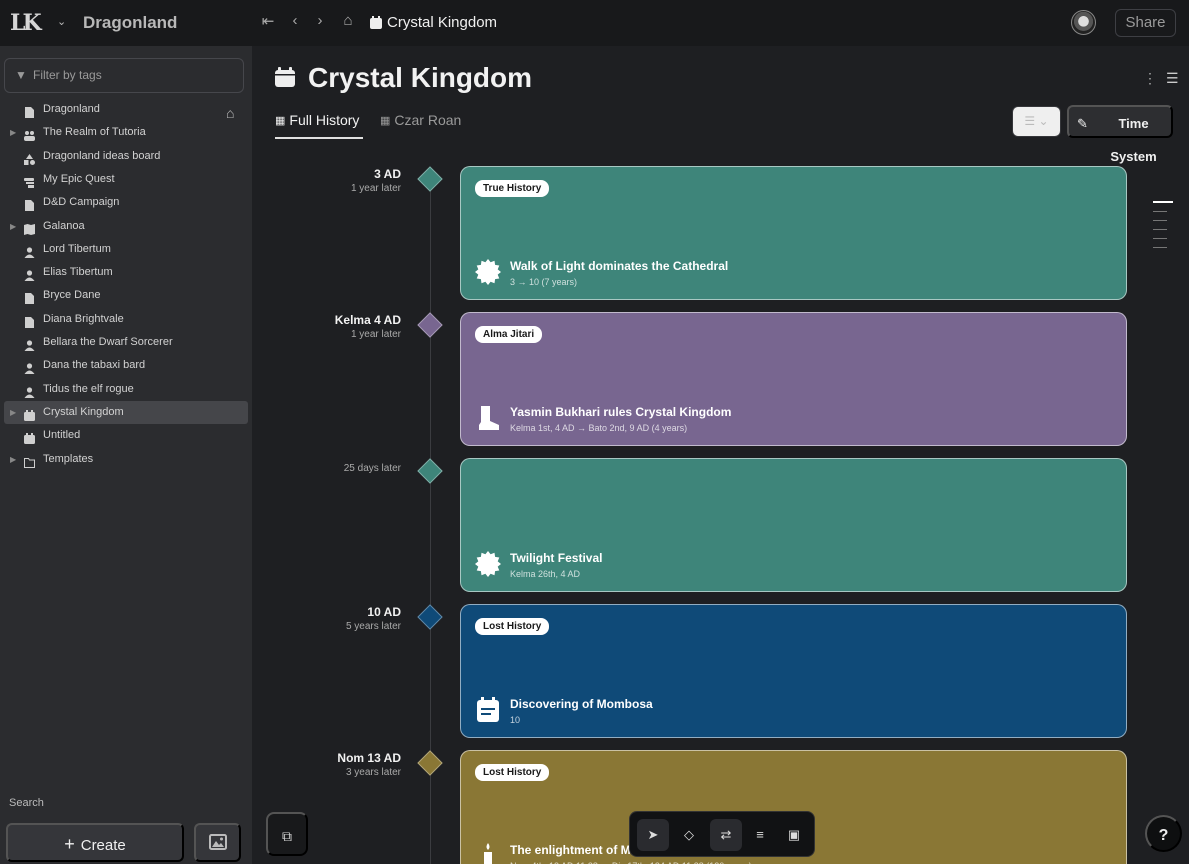 The width and height of the screenshot is (1189, 864). What do you see at coordinates (1083, 22) in the screenshot?
I see `avatar` at bounding box center [1083, 22].